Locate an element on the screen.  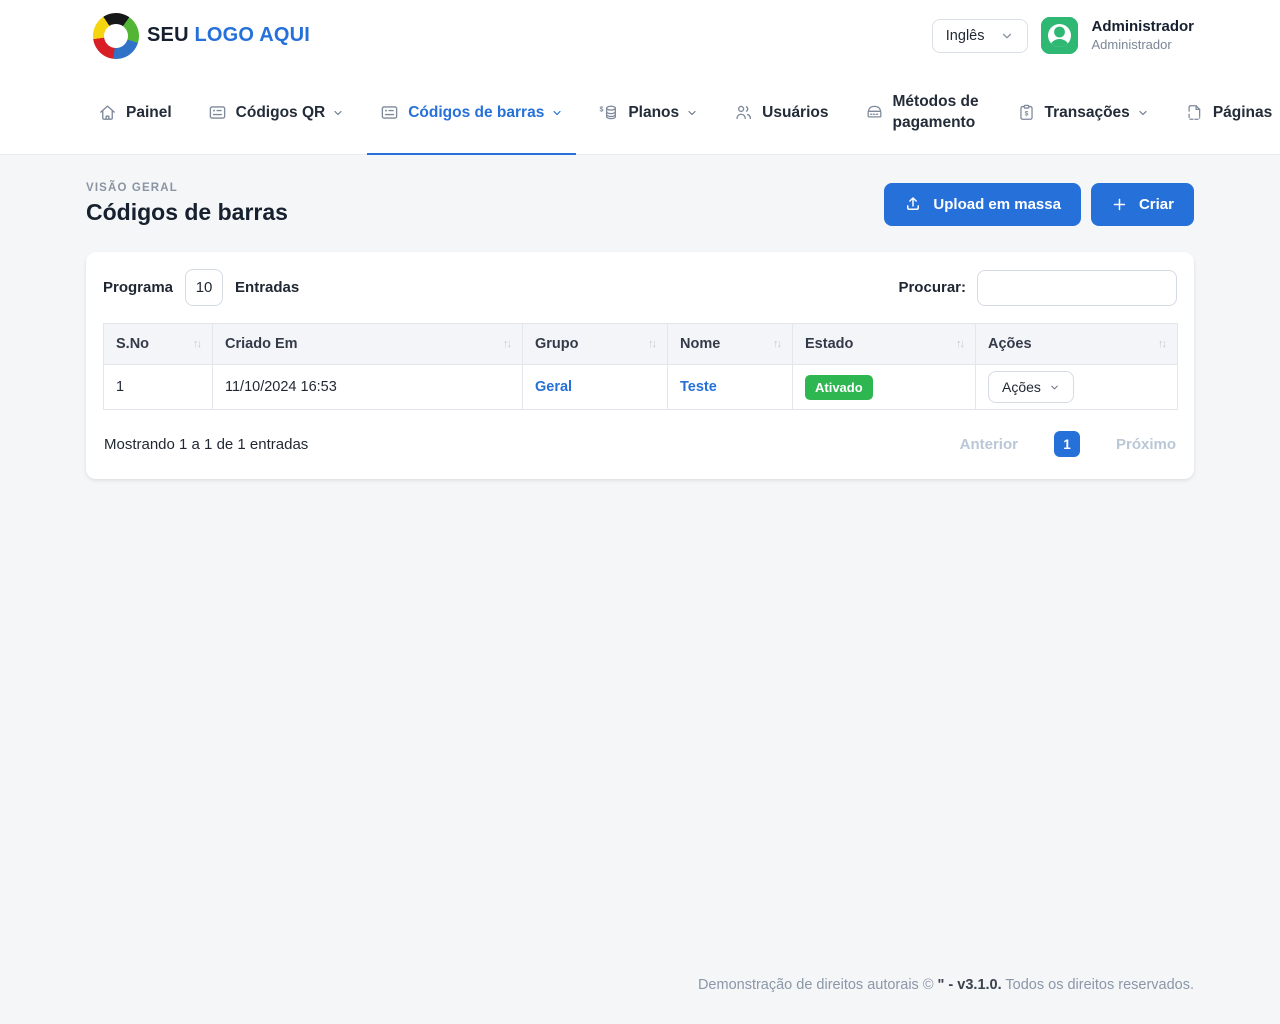
nav-label: Códigos QR is located at coordinates (280, 112).